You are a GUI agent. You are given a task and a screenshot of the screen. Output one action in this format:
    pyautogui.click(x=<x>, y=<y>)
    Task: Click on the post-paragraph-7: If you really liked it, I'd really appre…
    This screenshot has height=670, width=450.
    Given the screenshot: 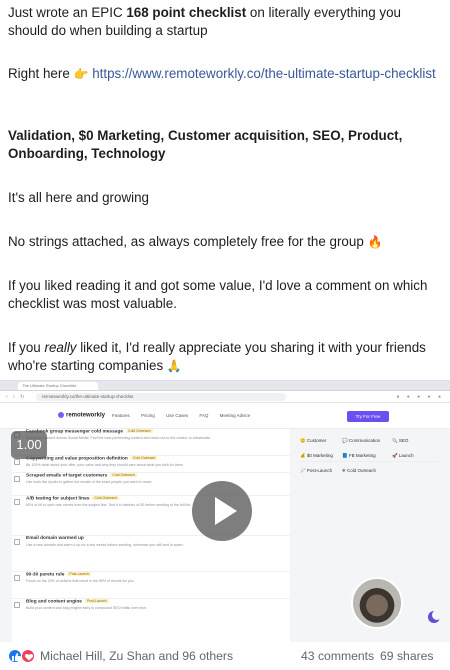 What is the action you would take?
    pyautogui.click(x=226, y=357)
    